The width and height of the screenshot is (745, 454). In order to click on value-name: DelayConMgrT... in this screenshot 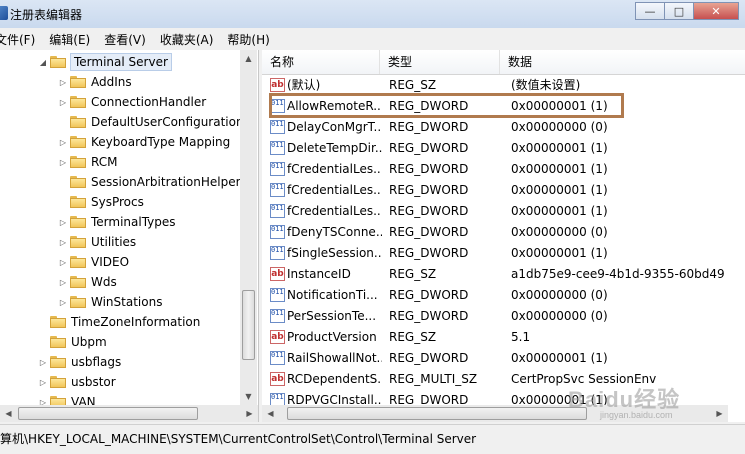, I will do `click(334, 127)`.